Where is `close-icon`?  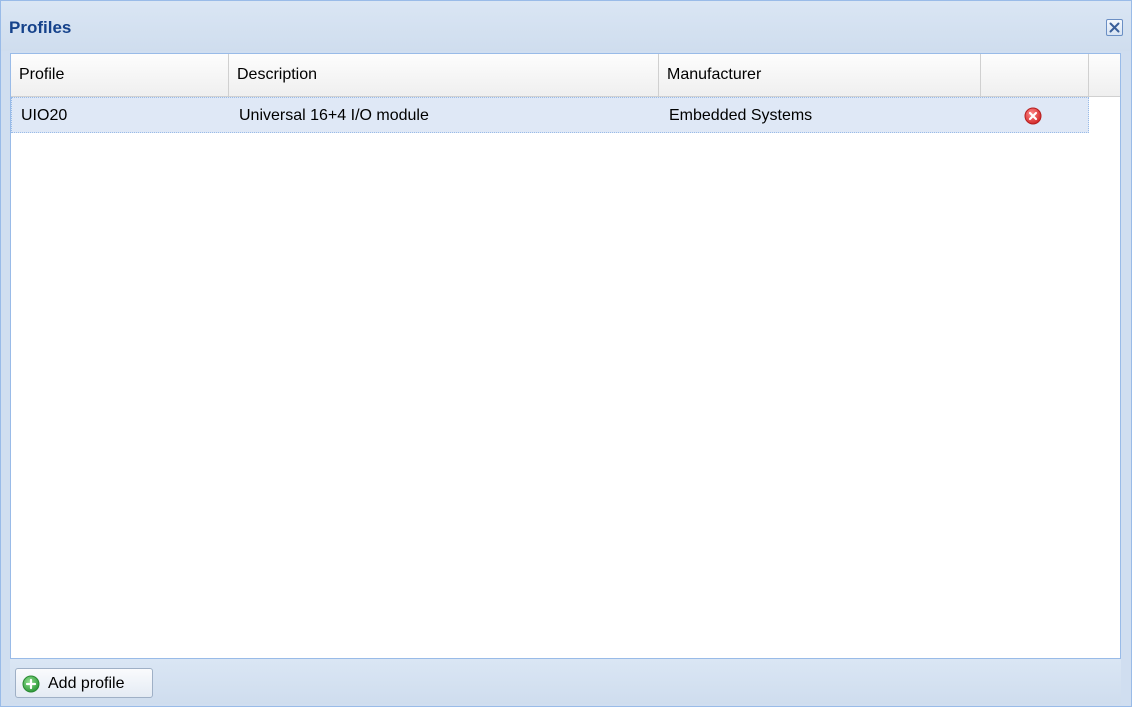 close-icon is located at coordinates (1114, 27).